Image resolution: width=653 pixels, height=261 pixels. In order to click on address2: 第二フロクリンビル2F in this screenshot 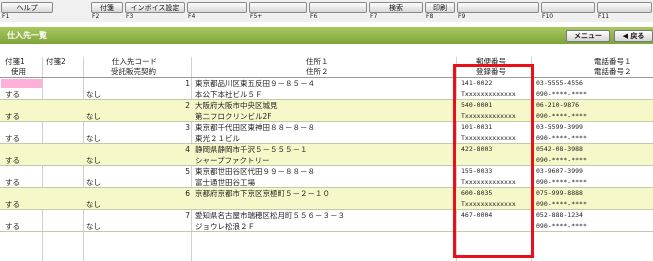, I will do `click(233, 116)`.